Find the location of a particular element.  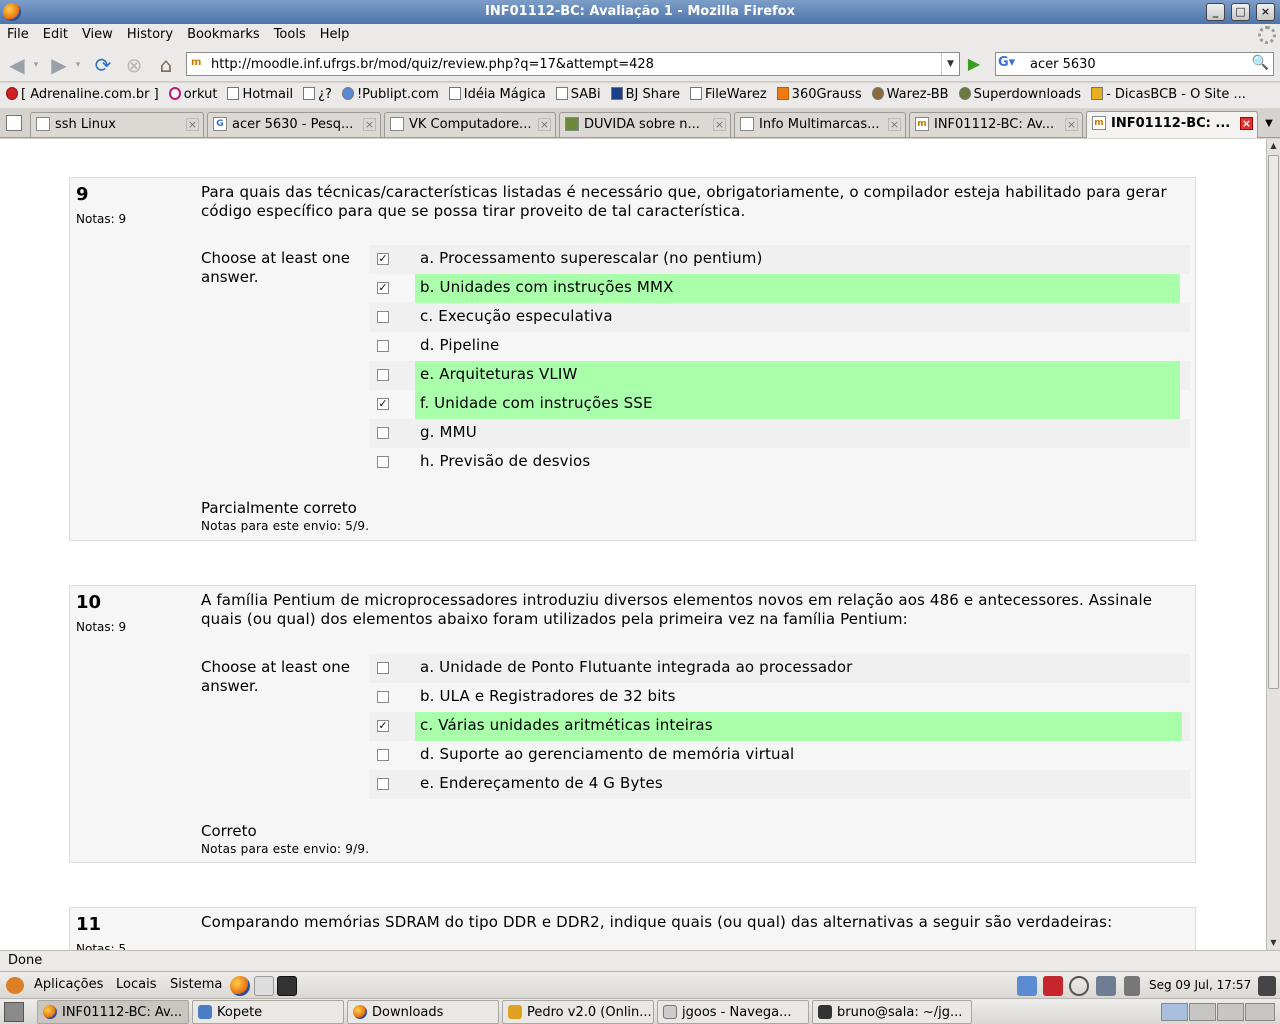

go-button: ▶ is located at coordinates (974, 64).